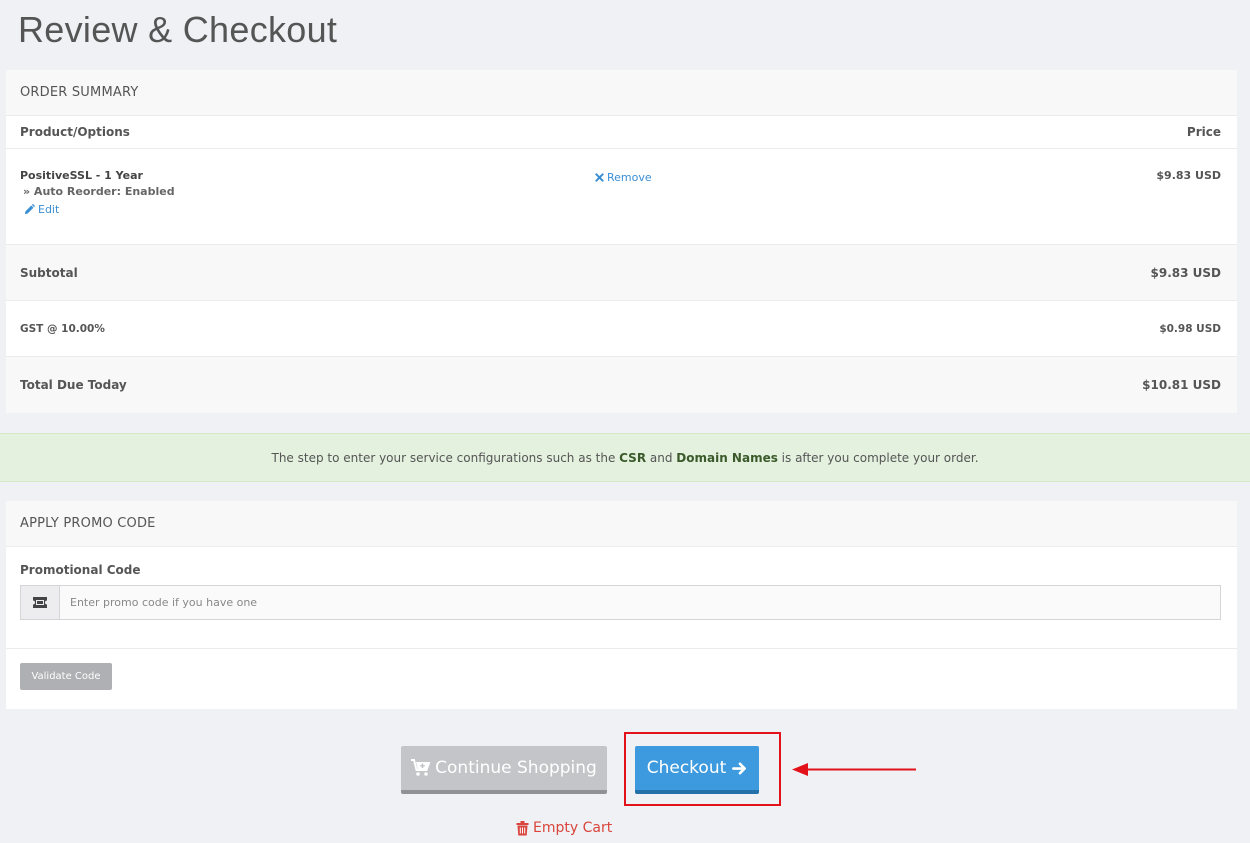  I want to click on remove-label: Remove, so click(629, 177).